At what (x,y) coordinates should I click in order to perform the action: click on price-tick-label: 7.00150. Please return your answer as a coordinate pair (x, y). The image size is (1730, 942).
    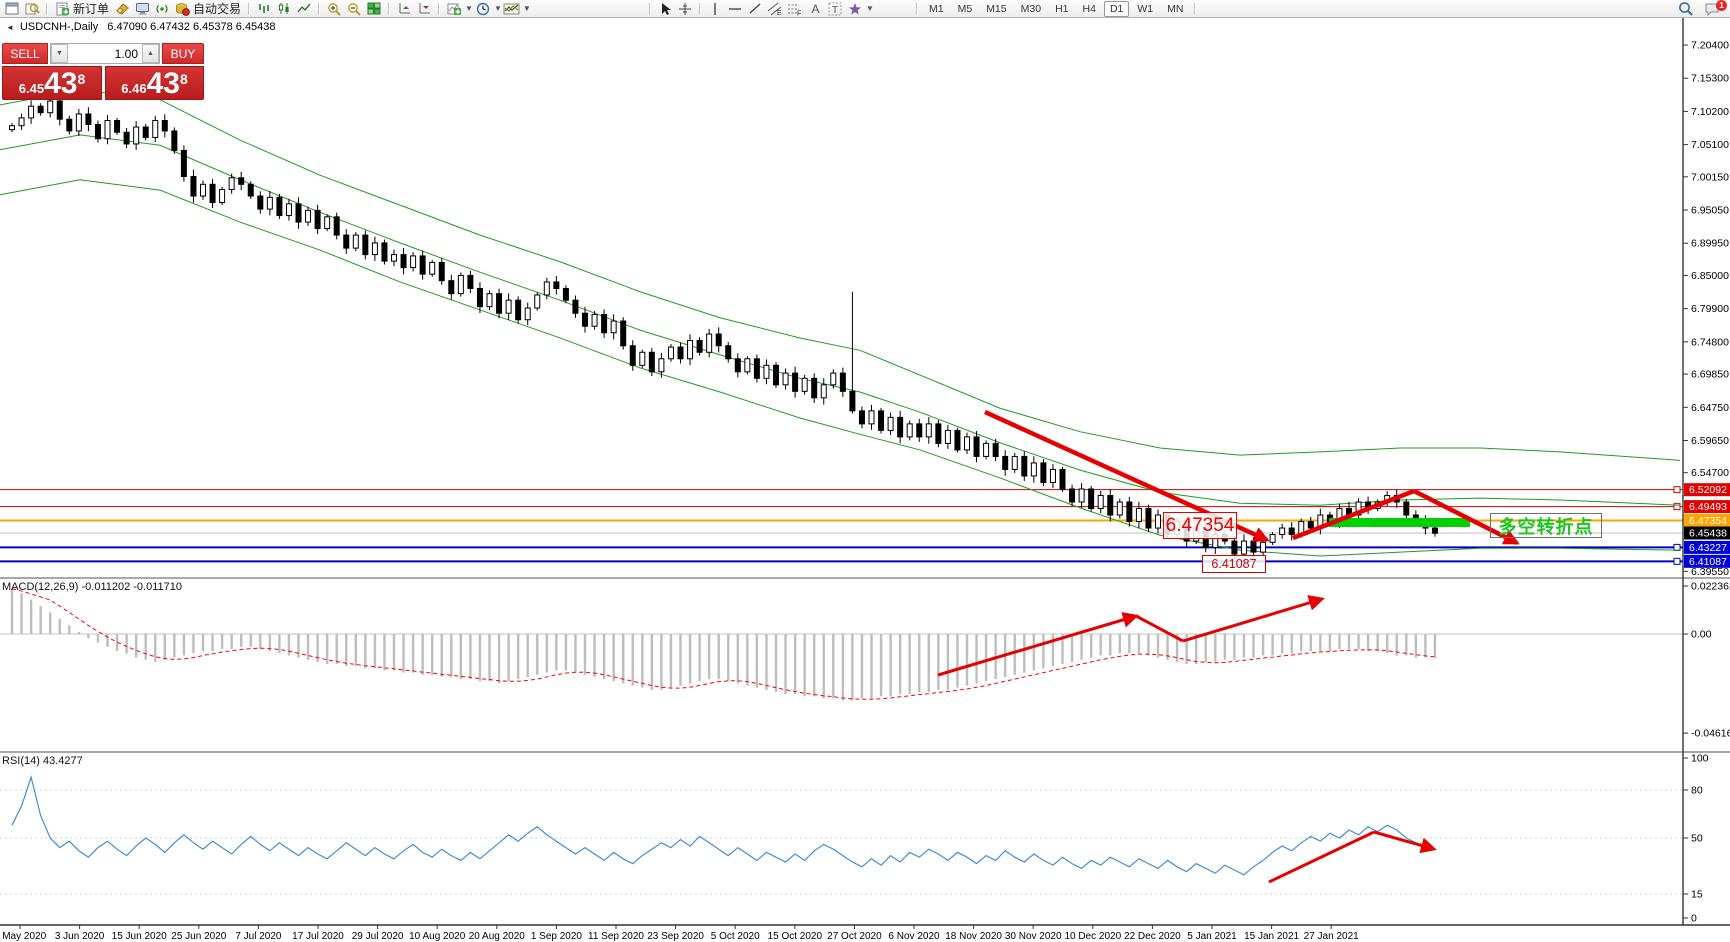
    Looking at the image, I should click on (1710, 177).